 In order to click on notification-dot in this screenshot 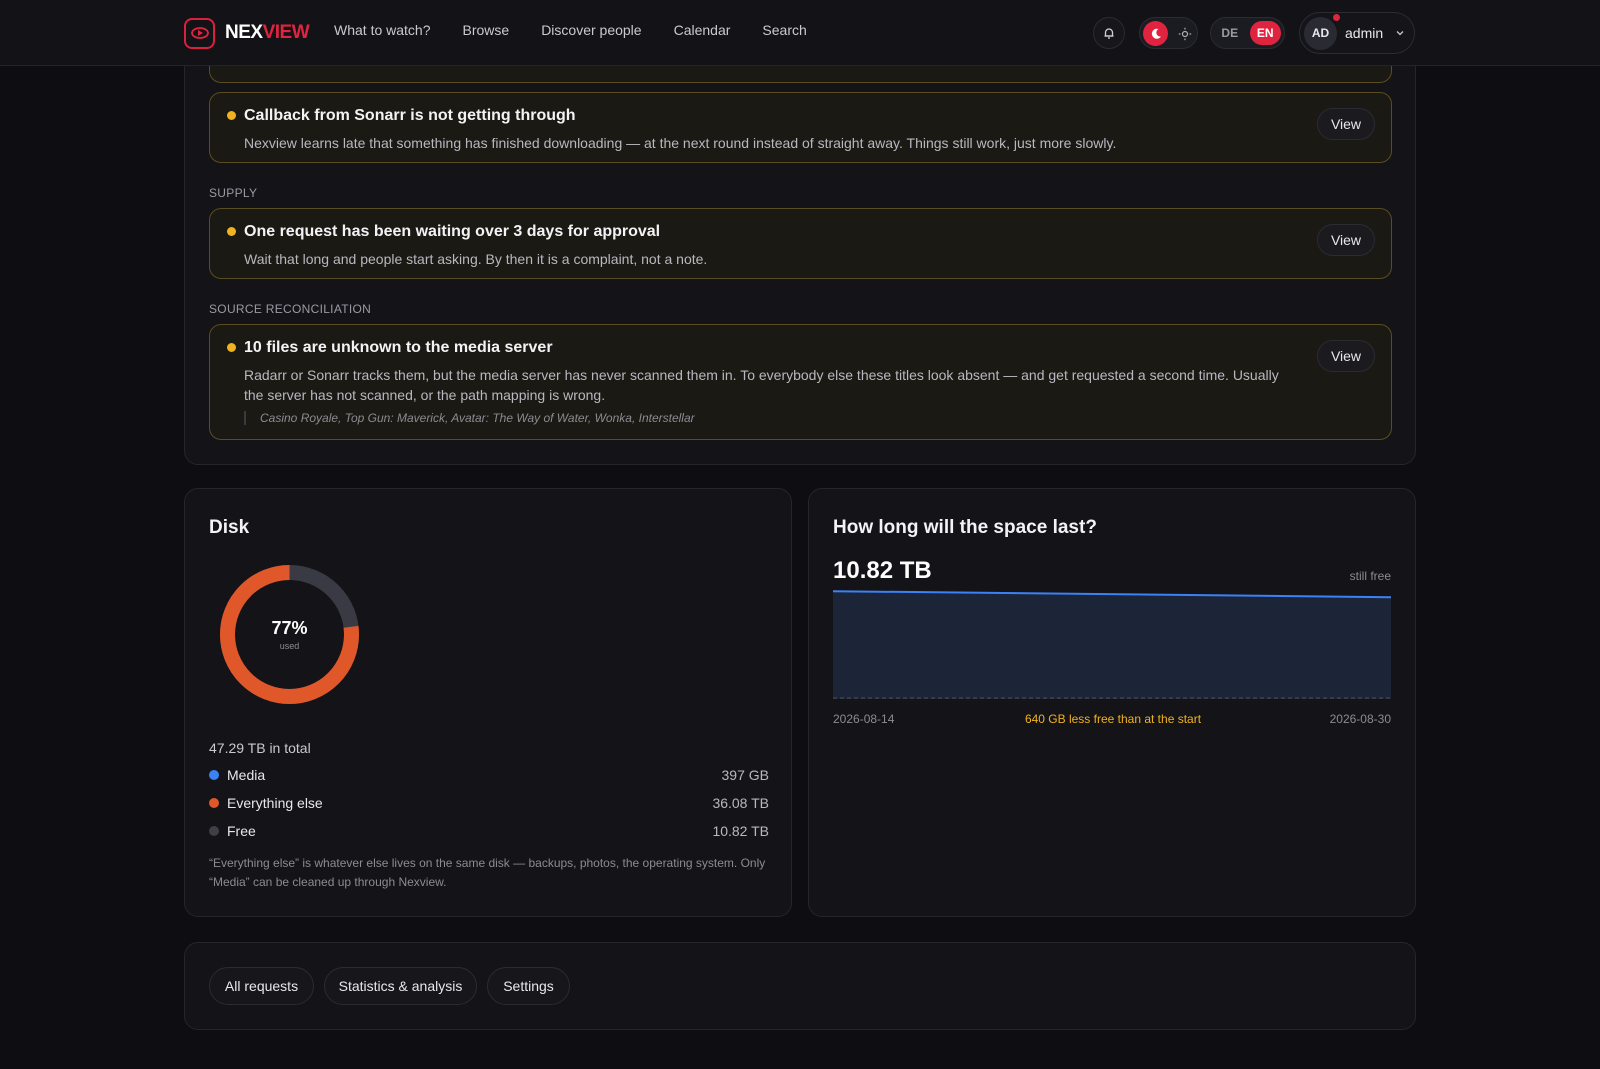, I will do `click(1336, 17)`.